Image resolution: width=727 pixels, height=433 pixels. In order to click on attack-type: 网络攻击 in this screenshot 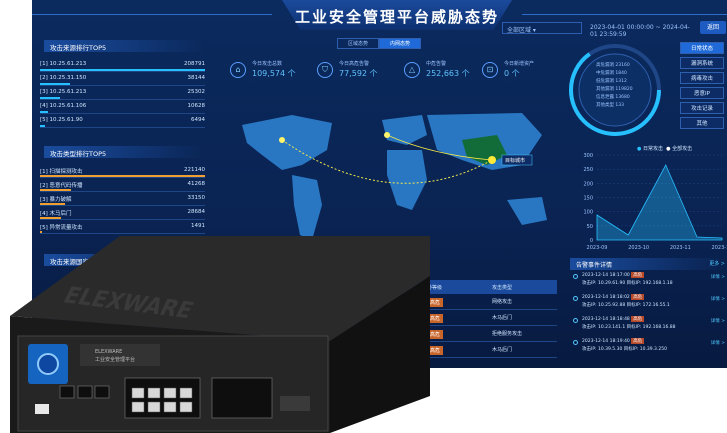, I will do `click(502, 302)`.